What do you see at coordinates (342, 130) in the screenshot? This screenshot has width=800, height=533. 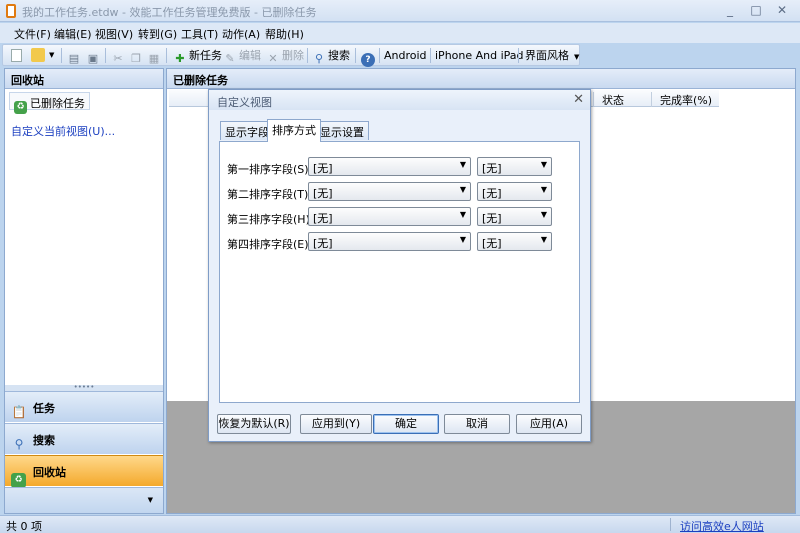 I see `tab-display-settings: 显示设置` at bounding box center [342, 130].